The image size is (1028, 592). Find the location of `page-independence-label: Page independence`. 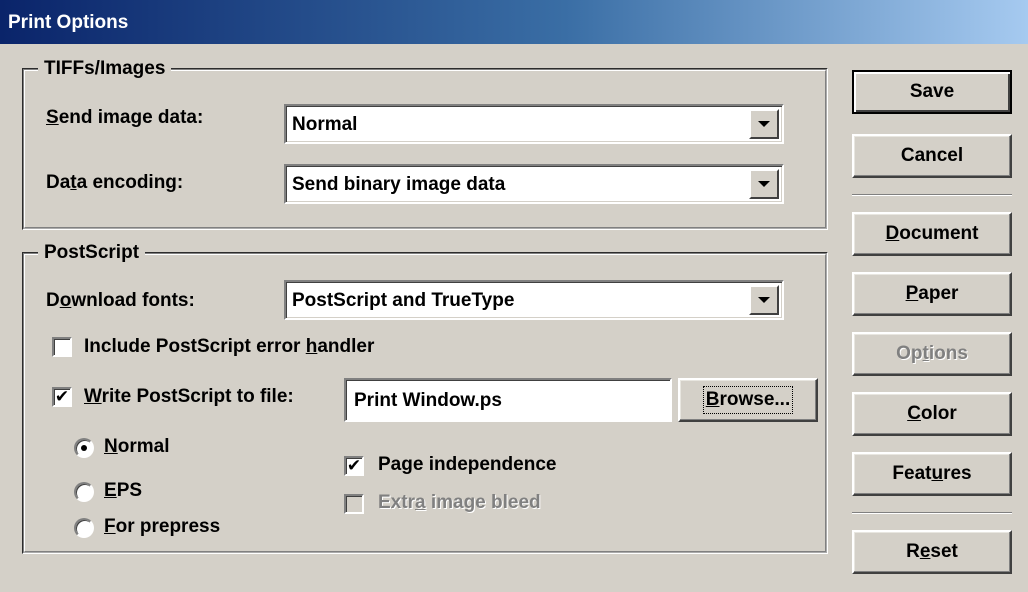

page-independence-label: Page independence is located at coordinates (467, 465).